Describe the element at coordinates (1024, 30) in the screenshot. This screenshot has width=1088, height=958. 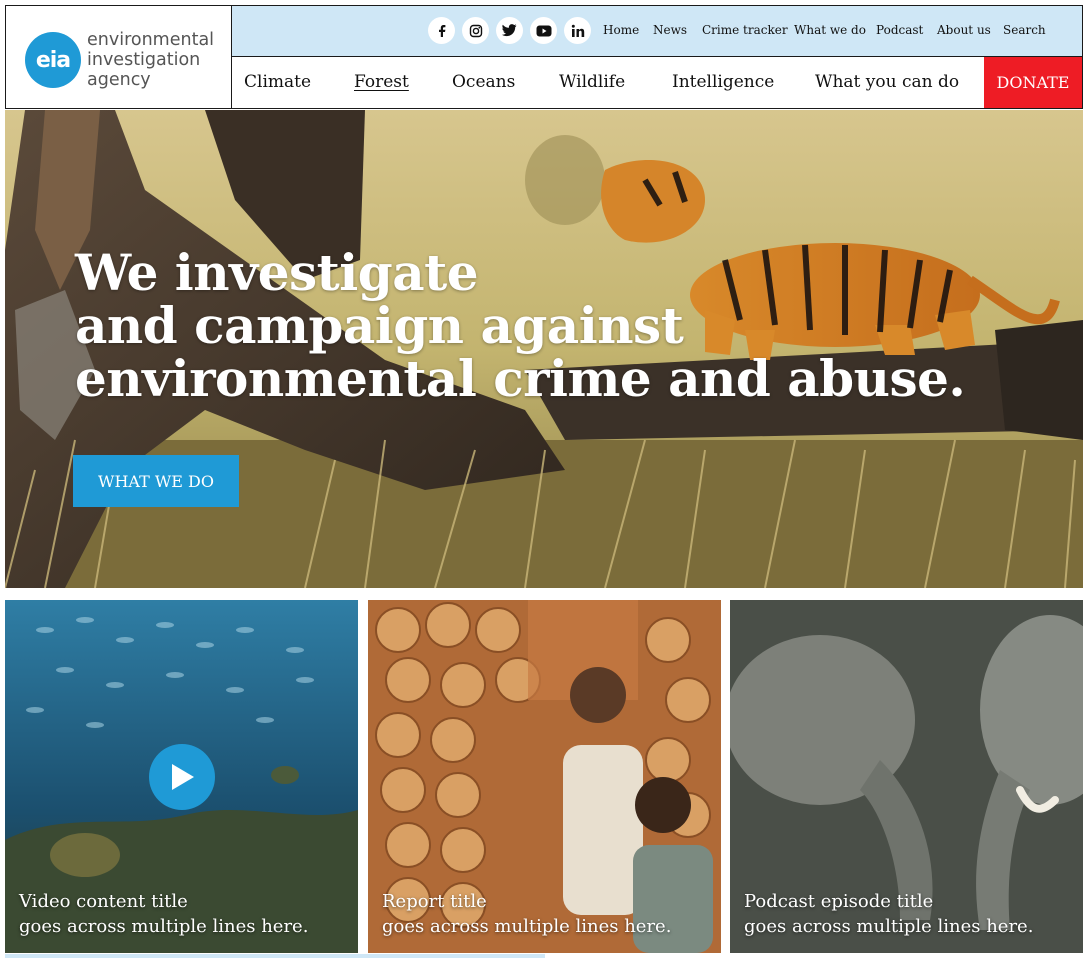
I see `util-nav-search: Search` at that location.